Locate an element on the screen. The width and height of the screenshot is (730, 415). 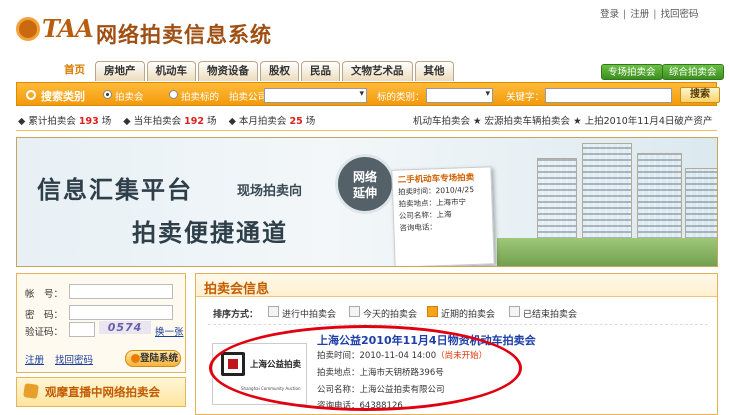
category-label: 标的类别： is located at coordinates (401, 97).